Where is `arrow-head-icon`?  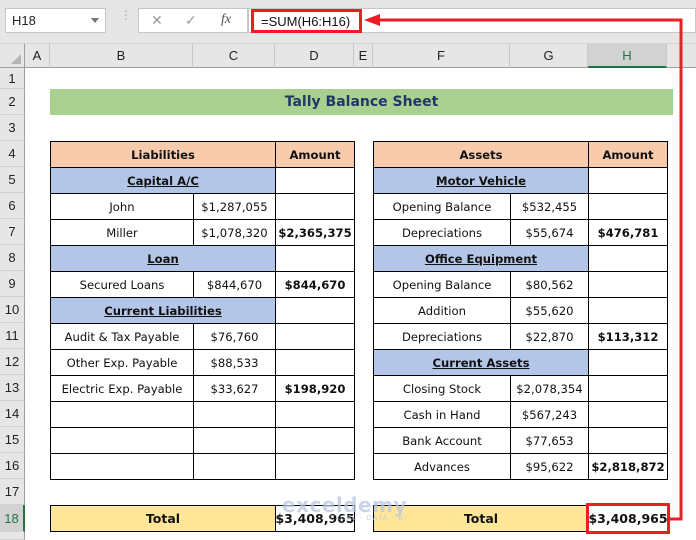 arrow-head-icon is located at coordinates (372, 20).